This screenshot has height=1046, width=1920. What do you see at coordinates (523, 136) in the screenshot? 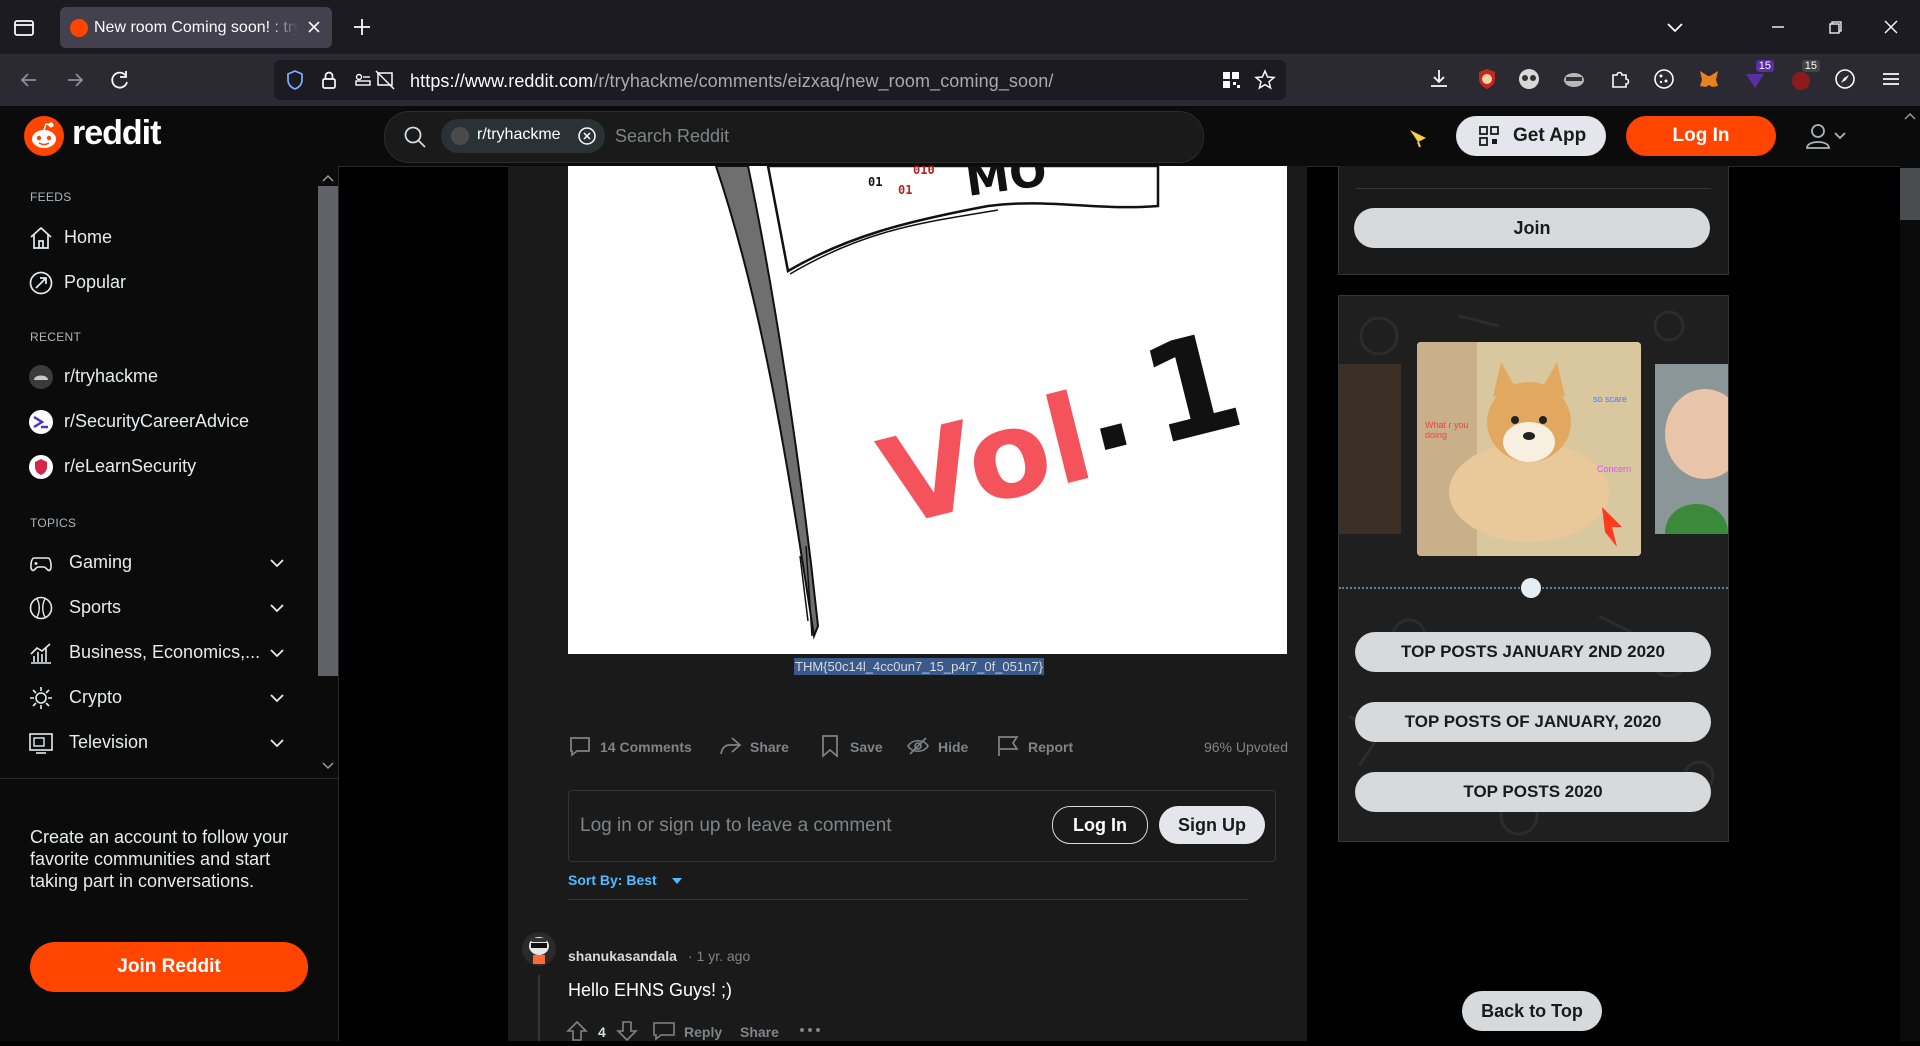
I see `search-community-chip: r/tryhackme` at bounding box center [523, 136].